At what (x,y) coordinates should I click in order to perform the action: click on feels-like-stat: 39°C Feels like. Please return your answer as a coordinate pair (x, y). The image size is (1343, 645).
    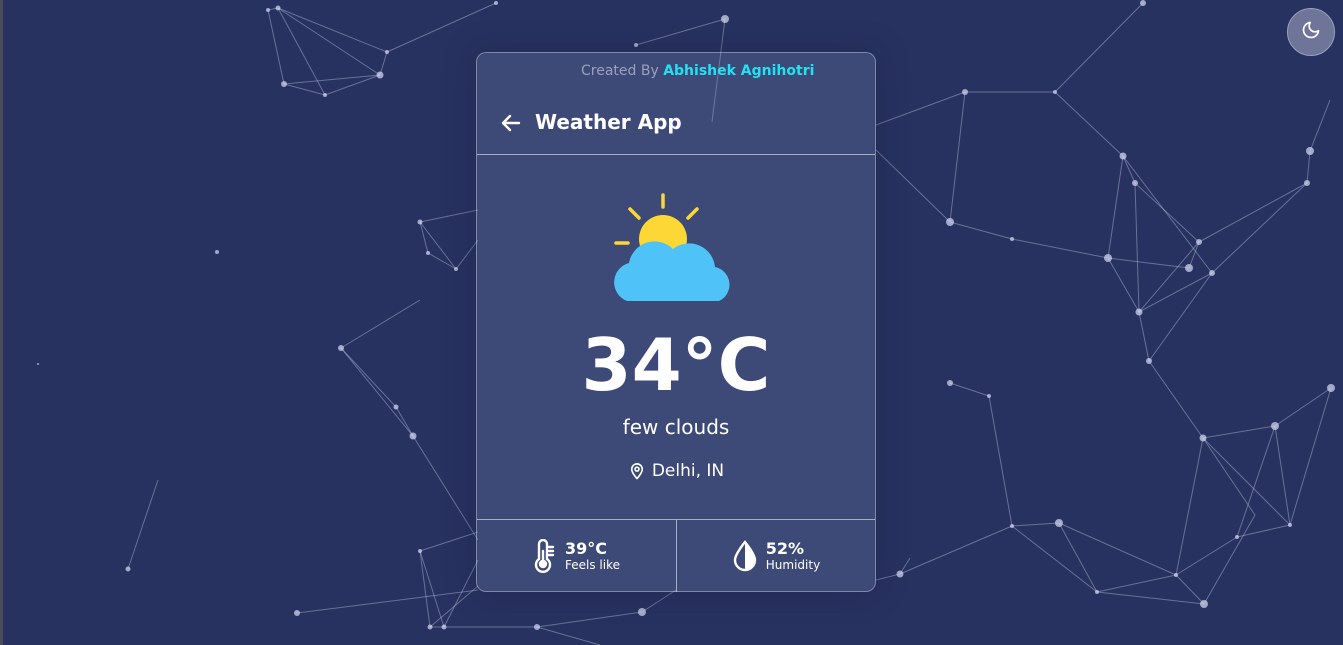
    Looking at the image, I should click on (576, 556).